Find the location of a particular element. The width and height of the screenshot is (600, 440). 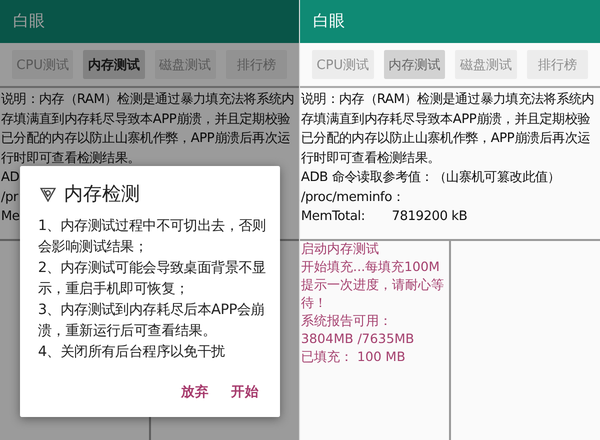

dialog-text: 1、内存测试过程中不可切出去，否则会影响测试结果； is located at coordinates (152, 237).